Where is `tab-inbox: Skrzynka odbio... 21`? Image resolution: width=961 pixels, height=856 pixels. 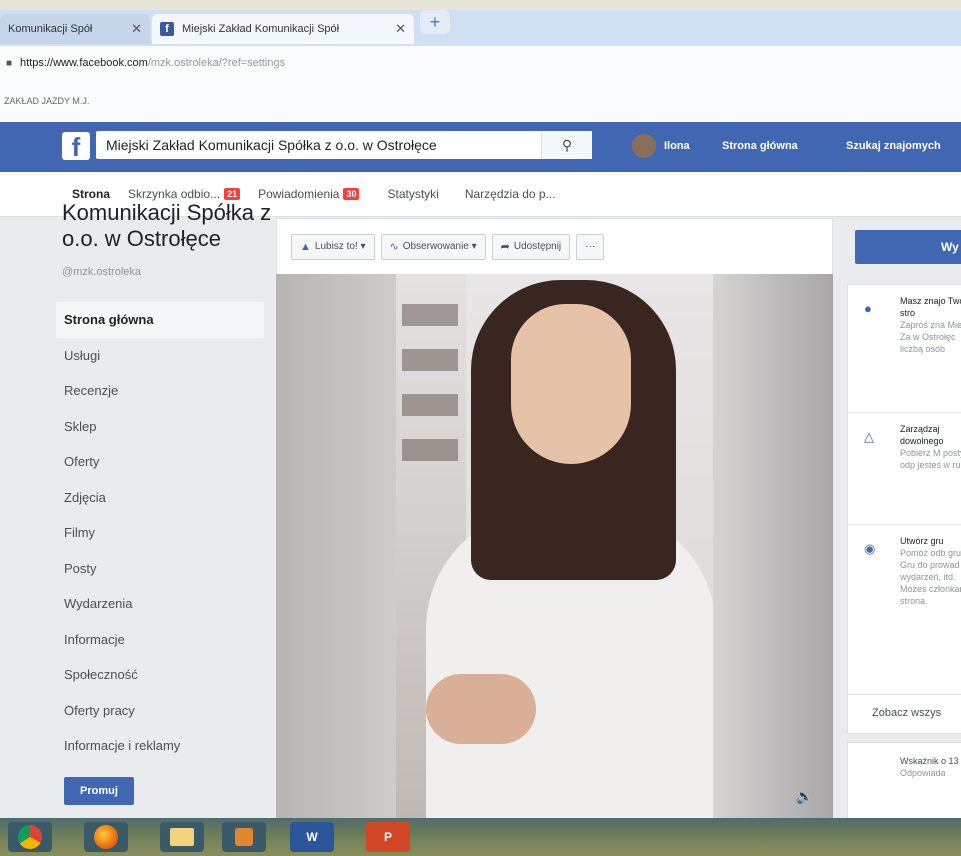 tab-inbox: Skrzynka odbio... 21 is located at coordinates (184, 194).